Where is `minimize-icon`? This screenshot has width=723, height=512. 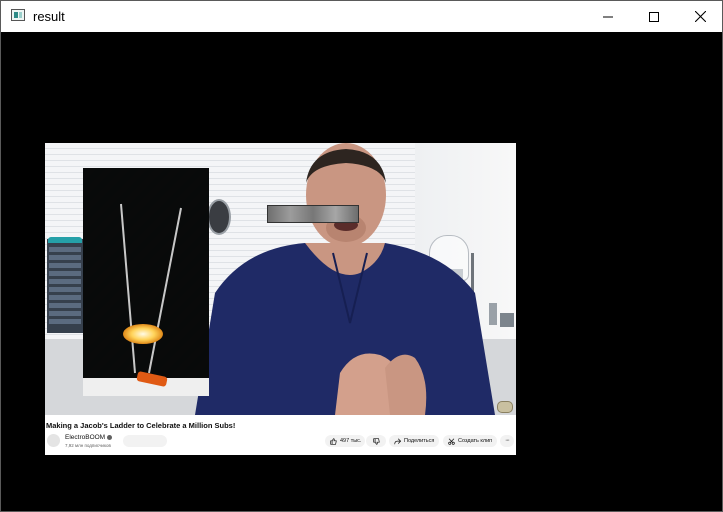 minimize-icon is located at coordinates (608, 16).